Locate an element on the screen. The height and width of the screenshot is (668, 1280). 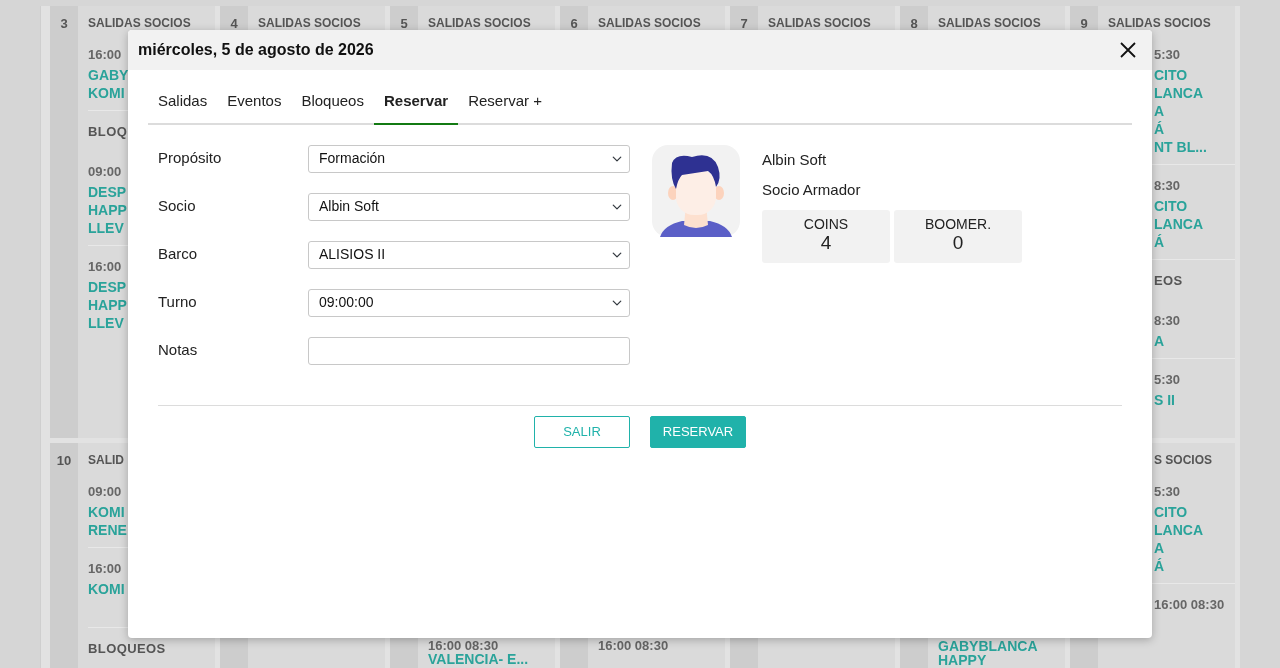
select-field: 09:00:00 is located at coordinates (469, 302).